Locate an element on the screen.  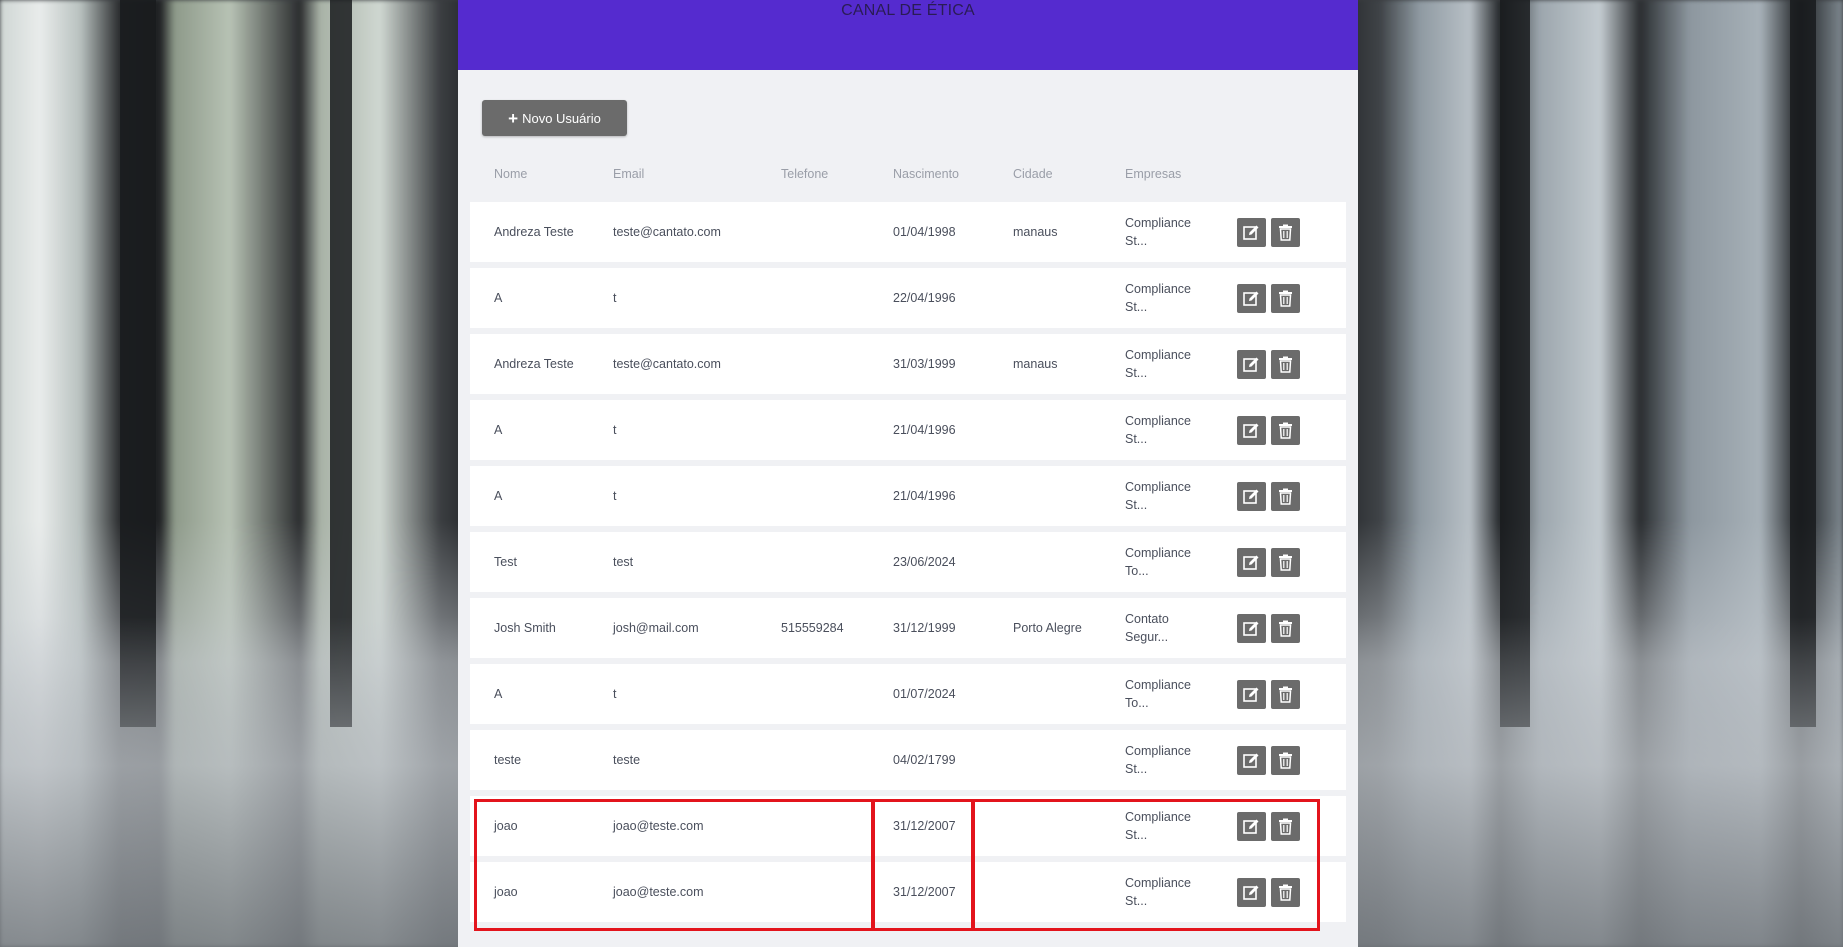
column-header-nascimento: Nascimento is located at coordinates (926, 174).